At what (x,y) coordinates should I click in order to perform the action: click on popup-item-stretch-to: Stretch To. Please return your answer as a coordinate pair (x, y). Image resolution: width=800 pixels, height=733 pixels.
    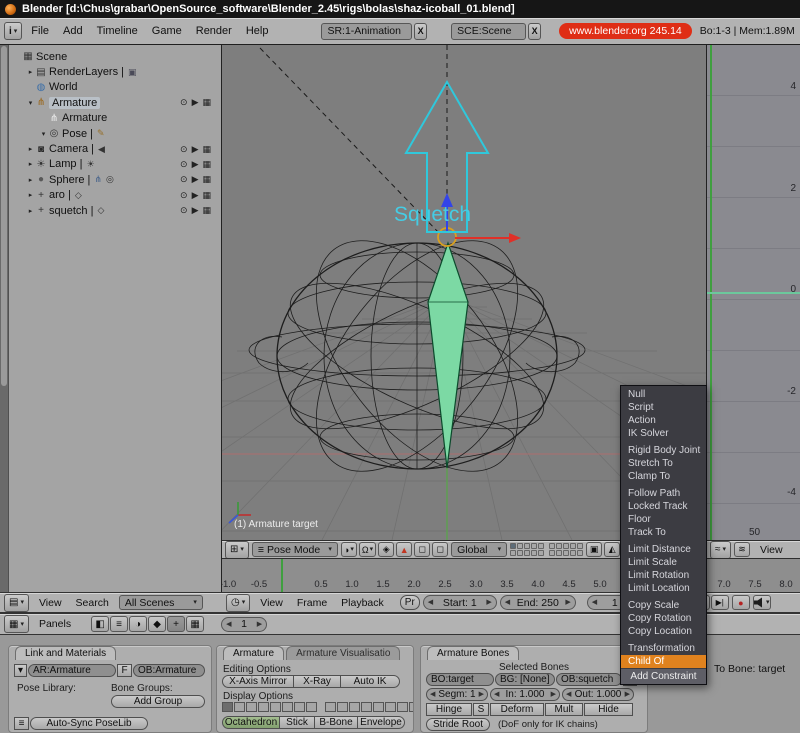
    Looking at the image, I should click on (663, 463).